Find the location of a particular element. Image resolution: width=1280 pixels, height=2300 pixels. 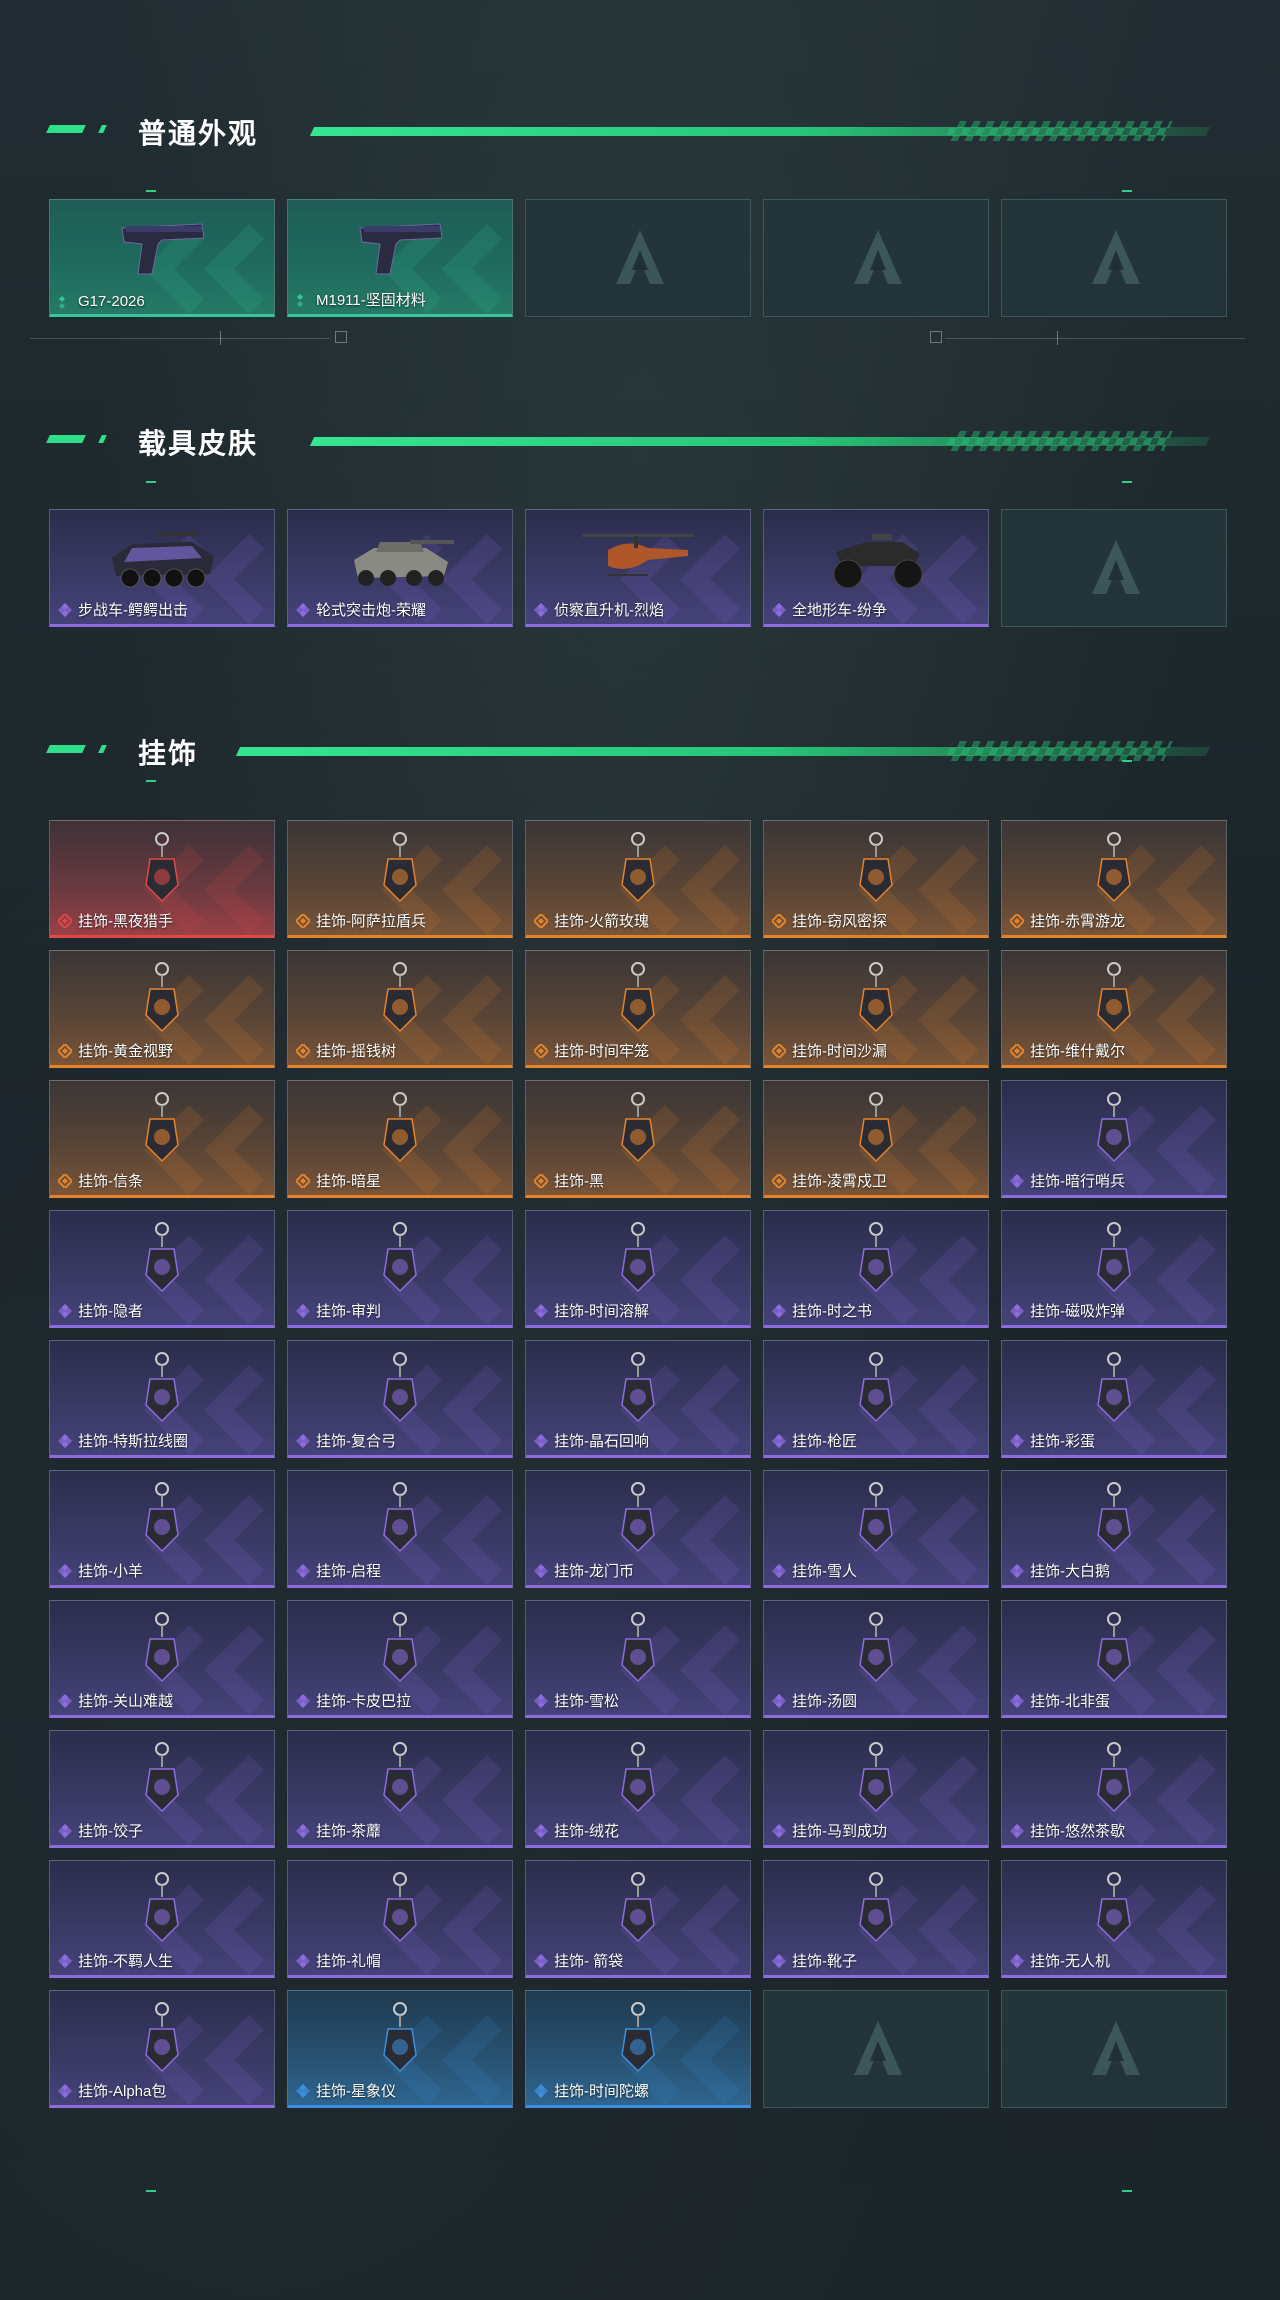

item-label-row: 挂饰-赤霄游龙 is located at coordinates (1067, 920).